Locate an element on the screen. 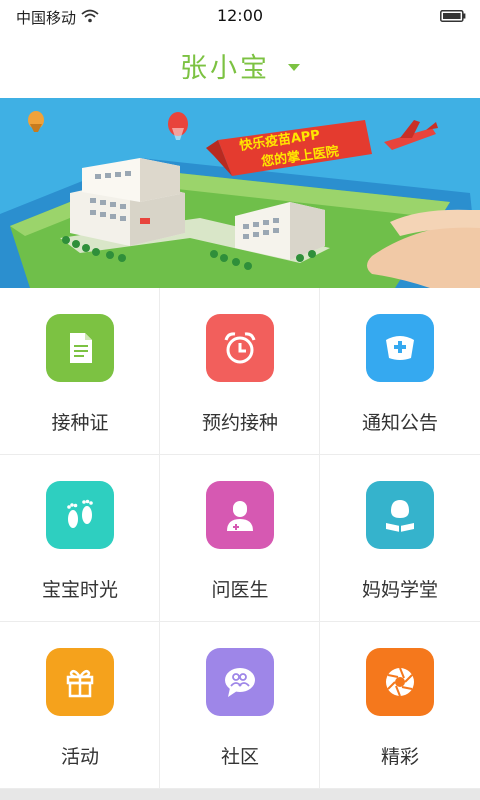 The width and height of the screenshot is (480, 800). menu-item-label: 预约接种 is located at coordinates (239, 423).